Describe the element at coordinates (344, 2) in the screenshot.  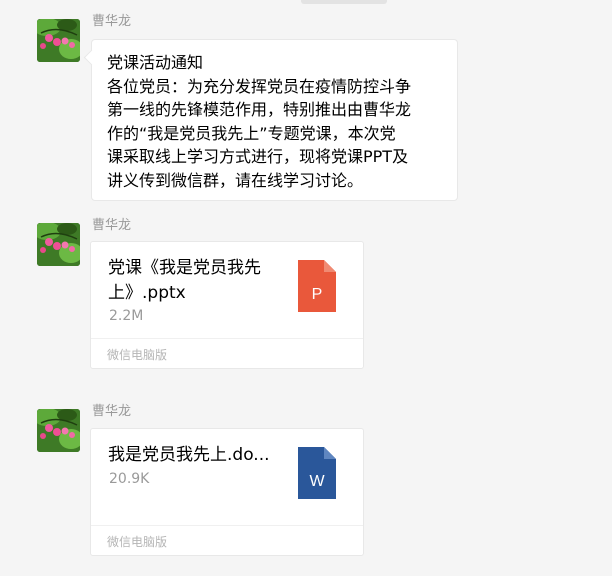
I see `scroll-indicator` at that location.